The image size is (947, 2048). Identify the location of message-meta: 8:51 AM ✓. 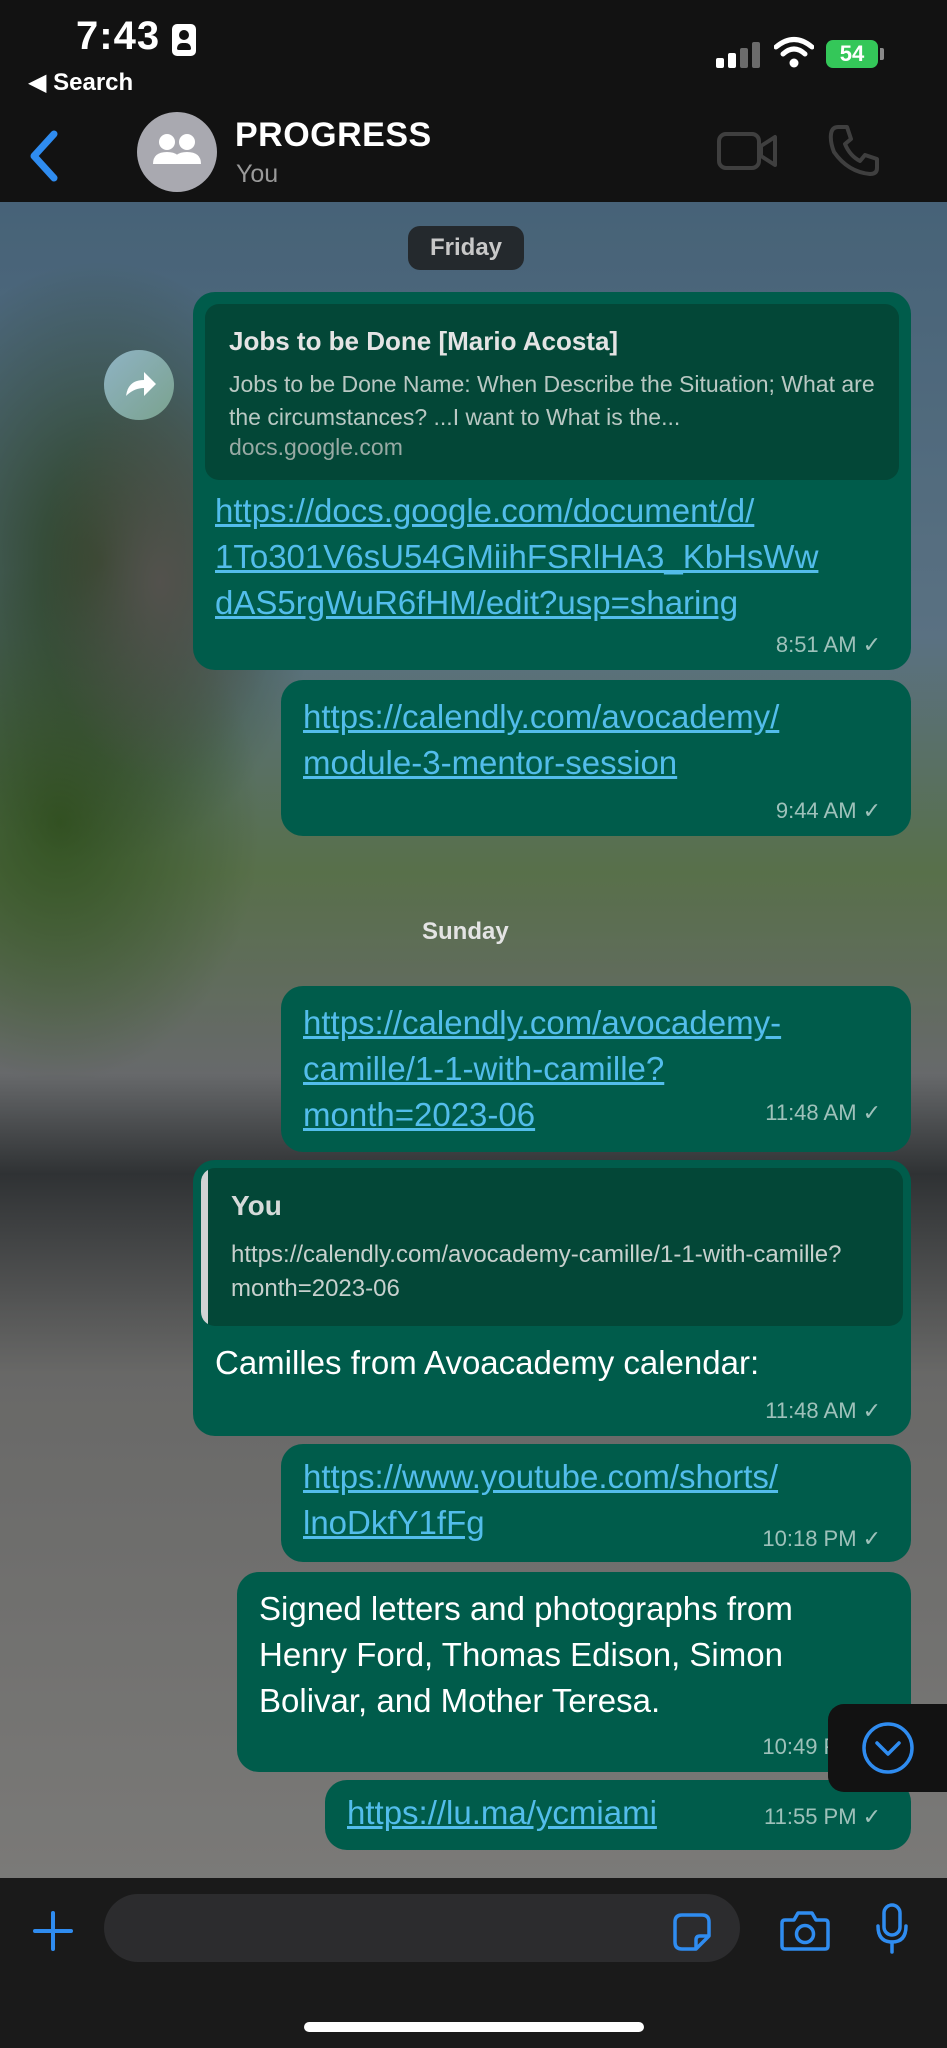
(828, 645).